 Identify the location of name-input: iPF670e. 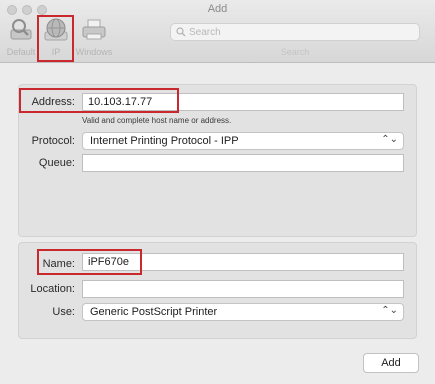
(243, 262).